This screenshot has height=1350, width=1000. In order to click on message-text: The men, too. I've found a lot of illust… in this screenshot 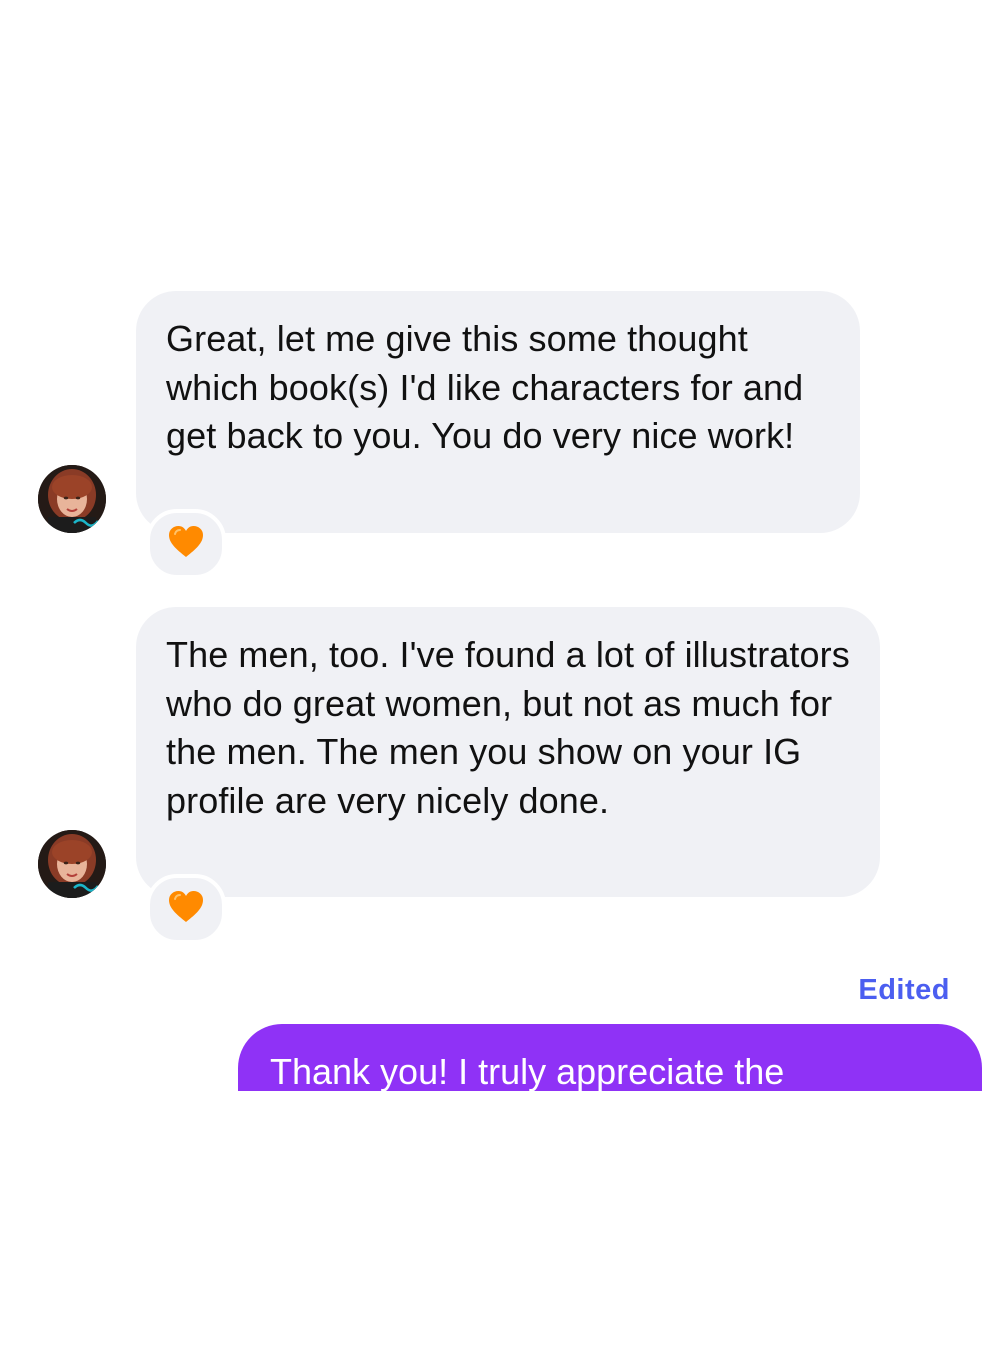, I will do `click(508, 727)`.